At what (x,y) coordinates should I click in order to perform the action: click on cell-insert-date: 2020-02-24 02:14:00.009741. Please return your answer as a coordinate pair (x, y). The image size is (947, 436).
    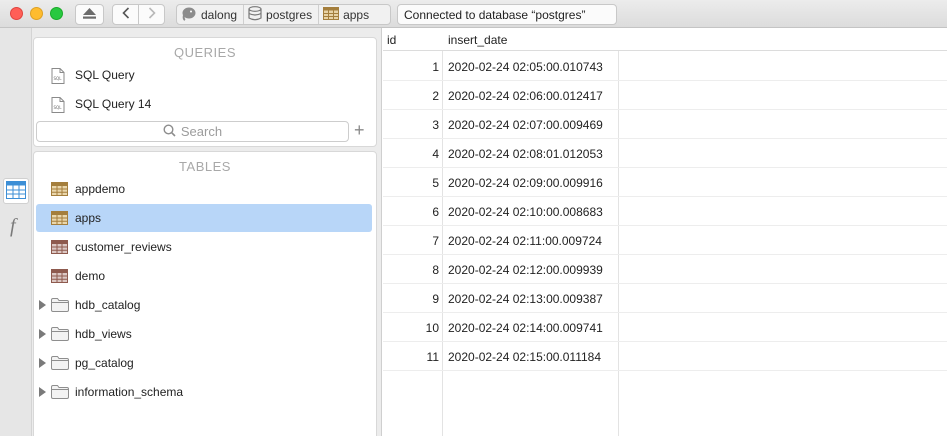
    Looking at the image, I should click on (525, 328).